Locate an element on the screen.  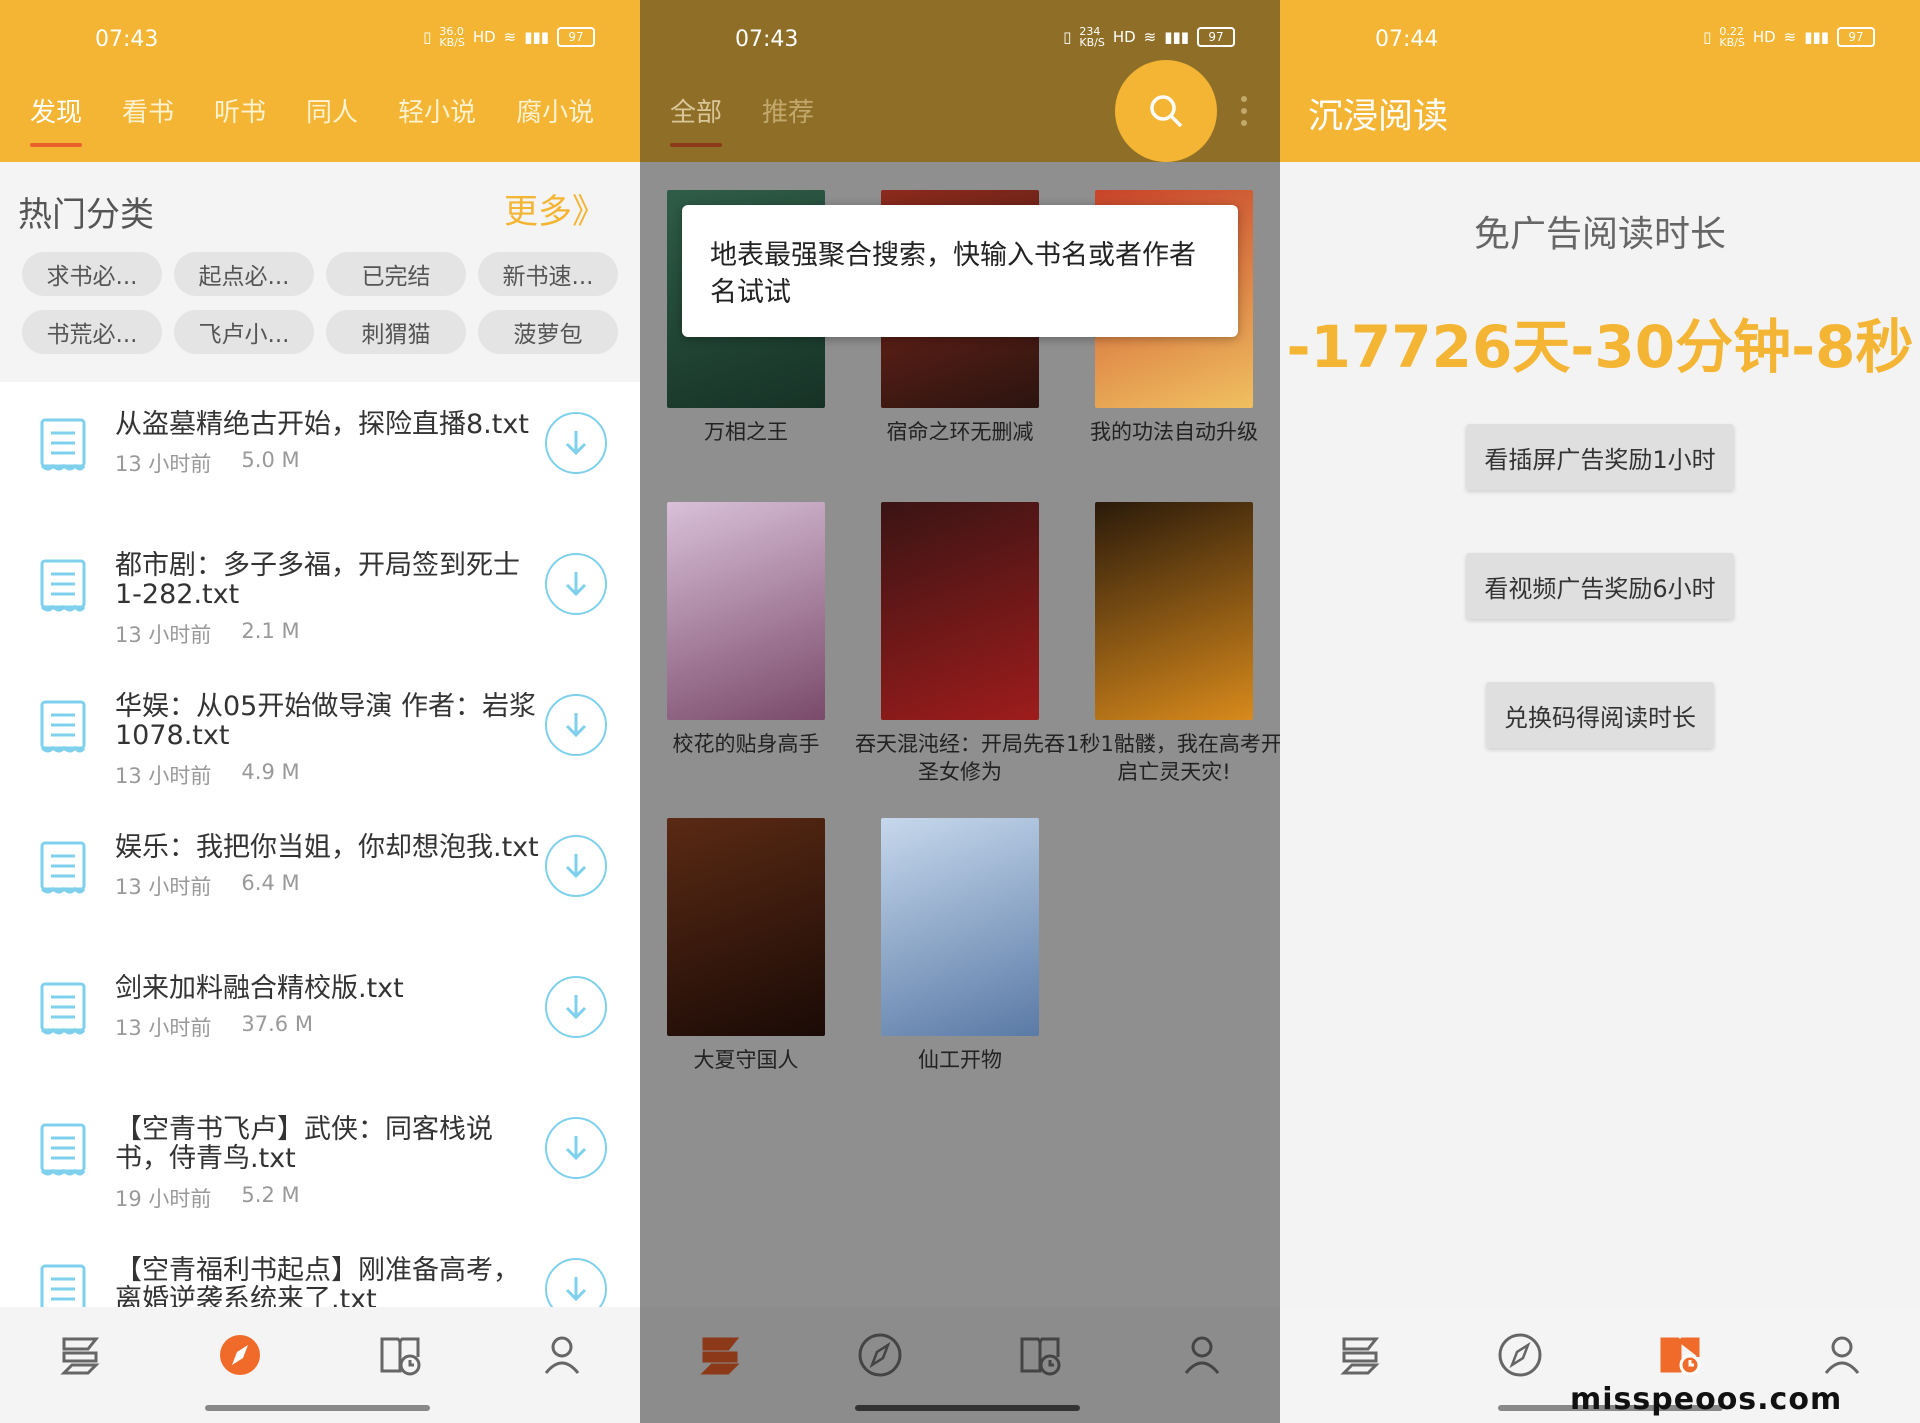
file-name: 【空青书飞卢】武侠：同客栈说 书，侍青鸟.txt is located at coordinates (304, 1144).